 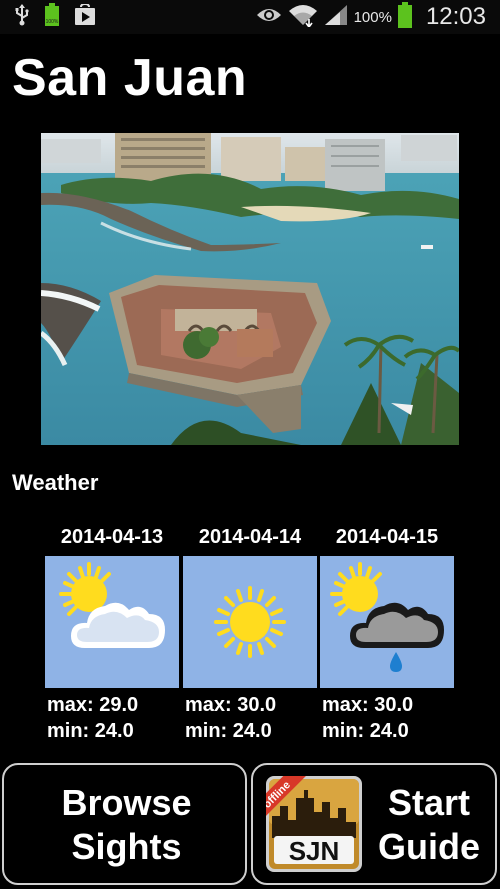 What do you see at coordinates (303, 17) in the screenshot?
I see `wifi-icon` at bounding box center [303, 17].